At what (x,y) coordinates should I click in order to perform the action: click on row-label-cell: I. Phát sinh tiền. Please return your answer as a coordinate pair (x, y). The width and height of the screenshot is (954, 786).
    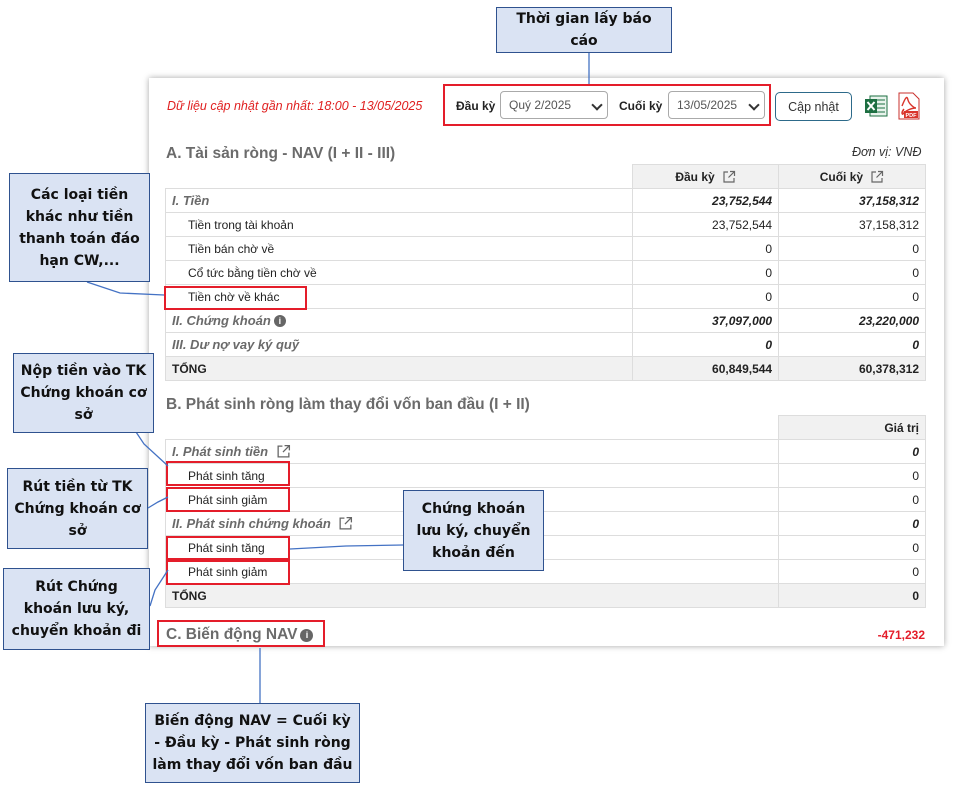
    Looking at the image, I should click on (472, 451).